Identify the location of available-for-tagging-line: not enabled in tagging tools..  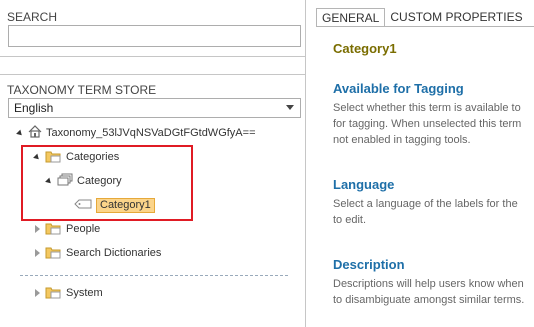
(402, 140).